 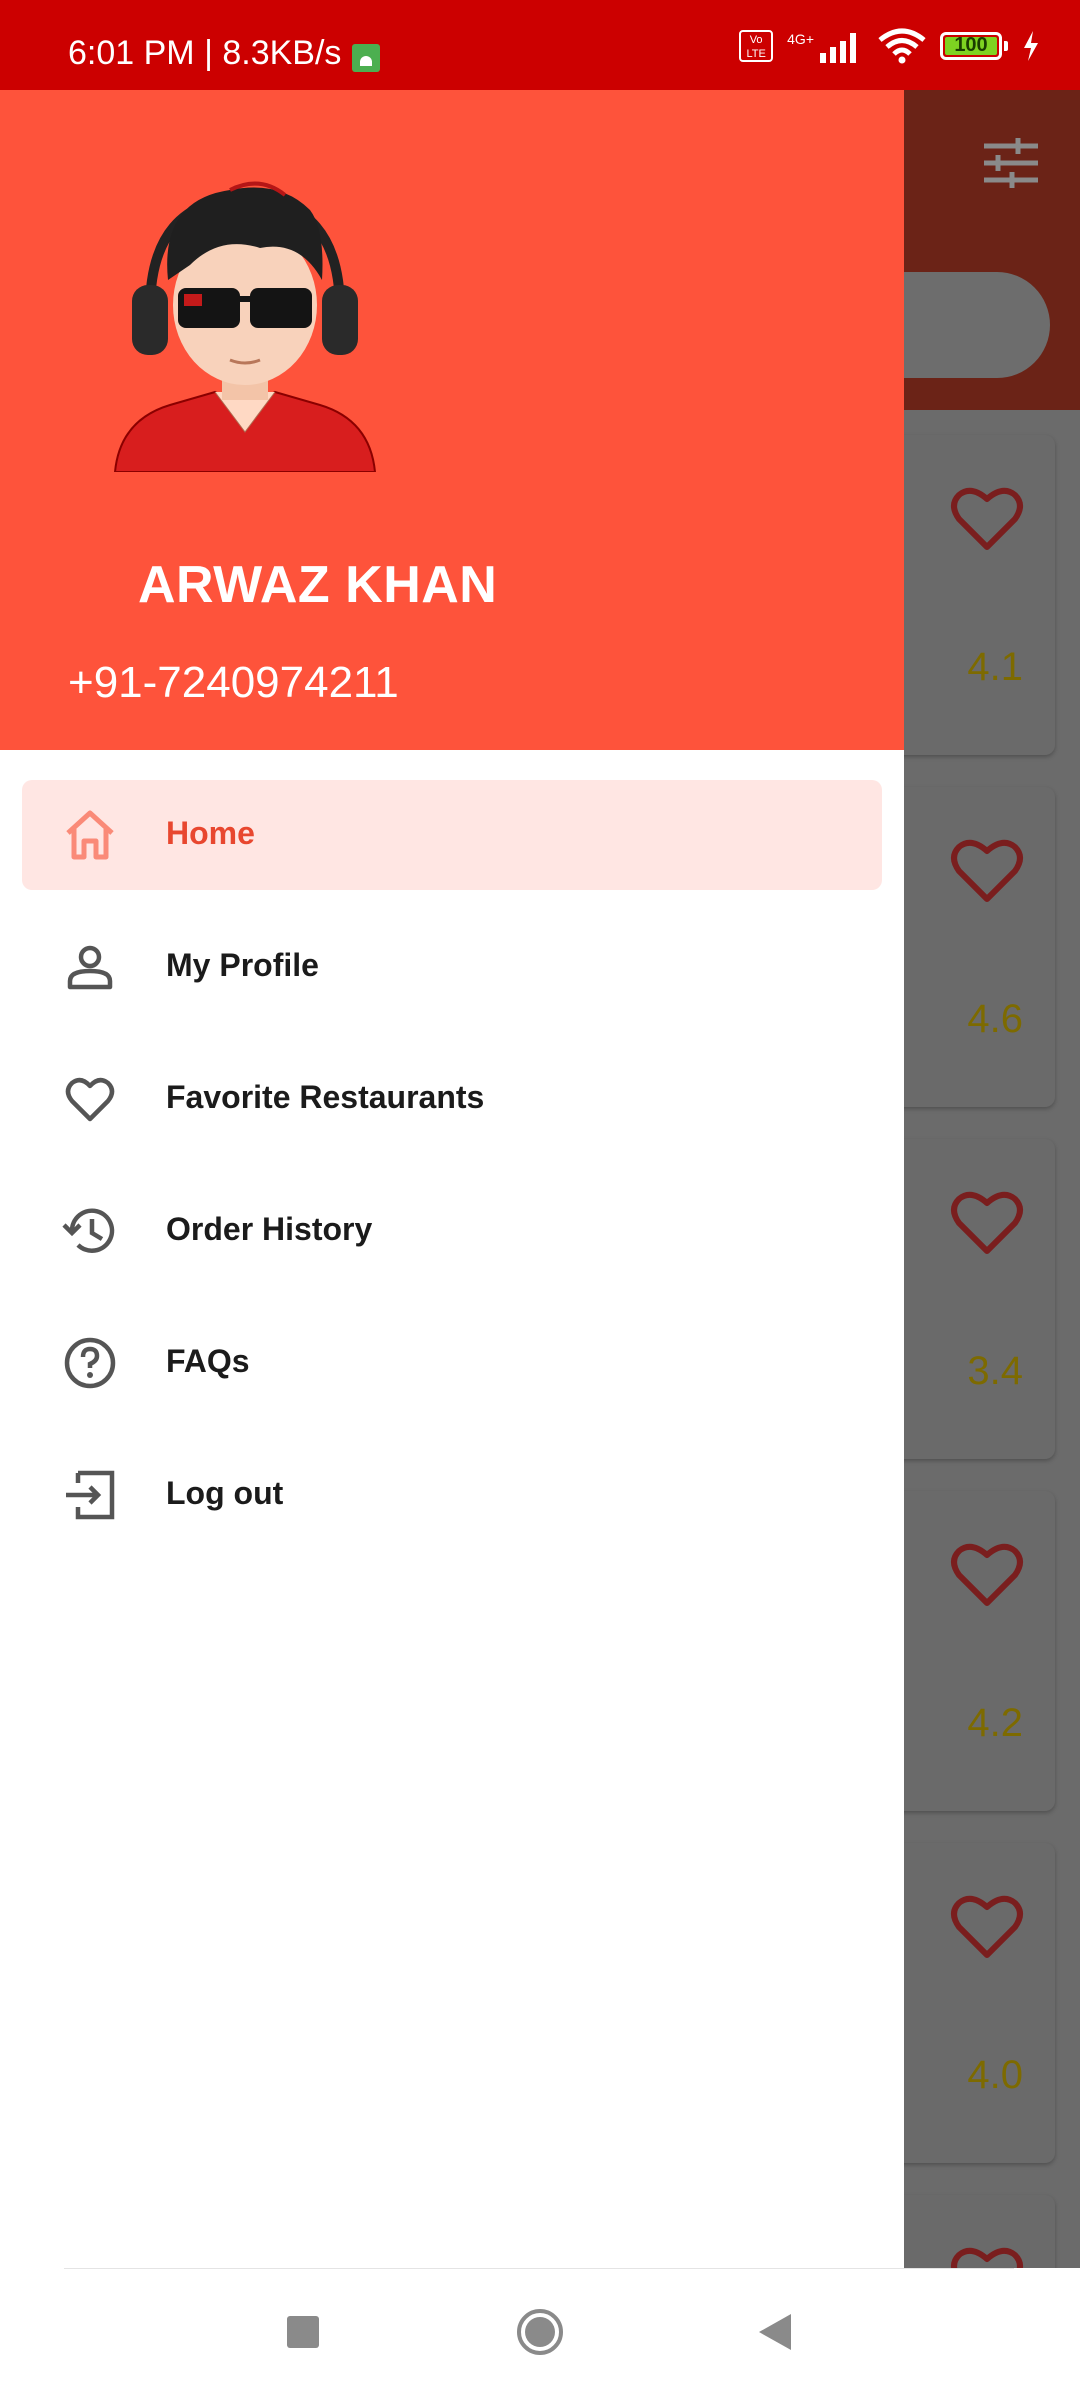 I want to click on restaurant-rating: 4.0, so click(x=995, y=2075).